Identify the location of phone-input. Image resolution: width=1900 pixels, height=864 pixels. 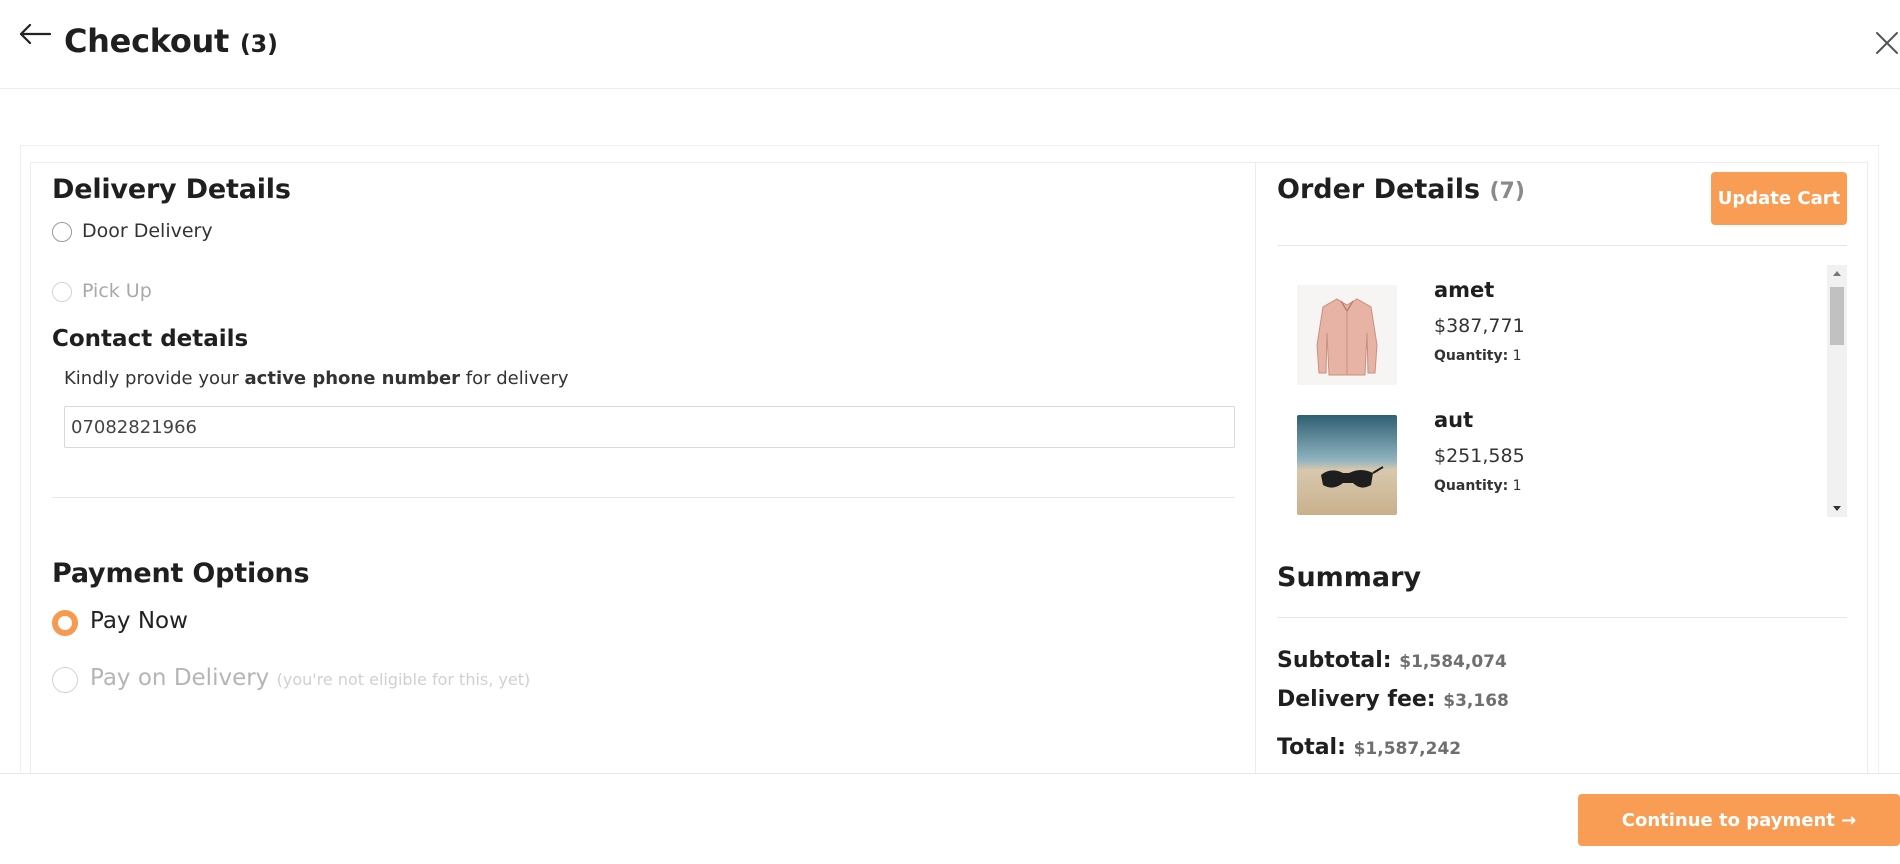
(649, 427).